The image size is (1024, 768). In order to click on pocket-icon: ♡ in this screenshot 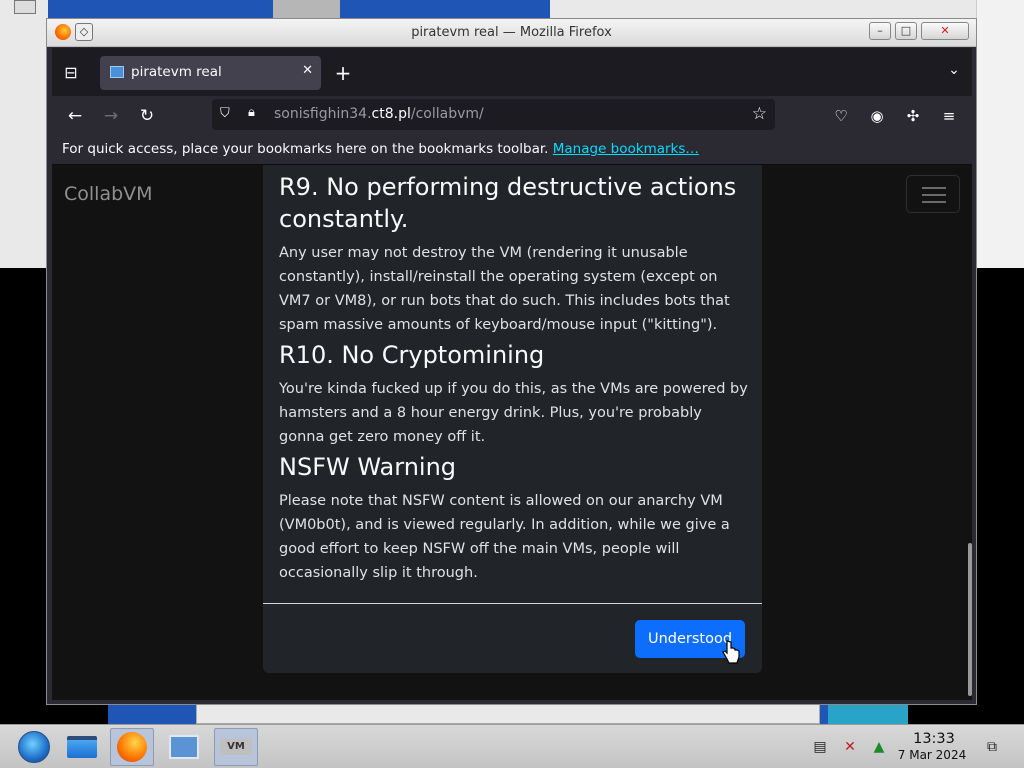, I will do `click(841, 116)`.